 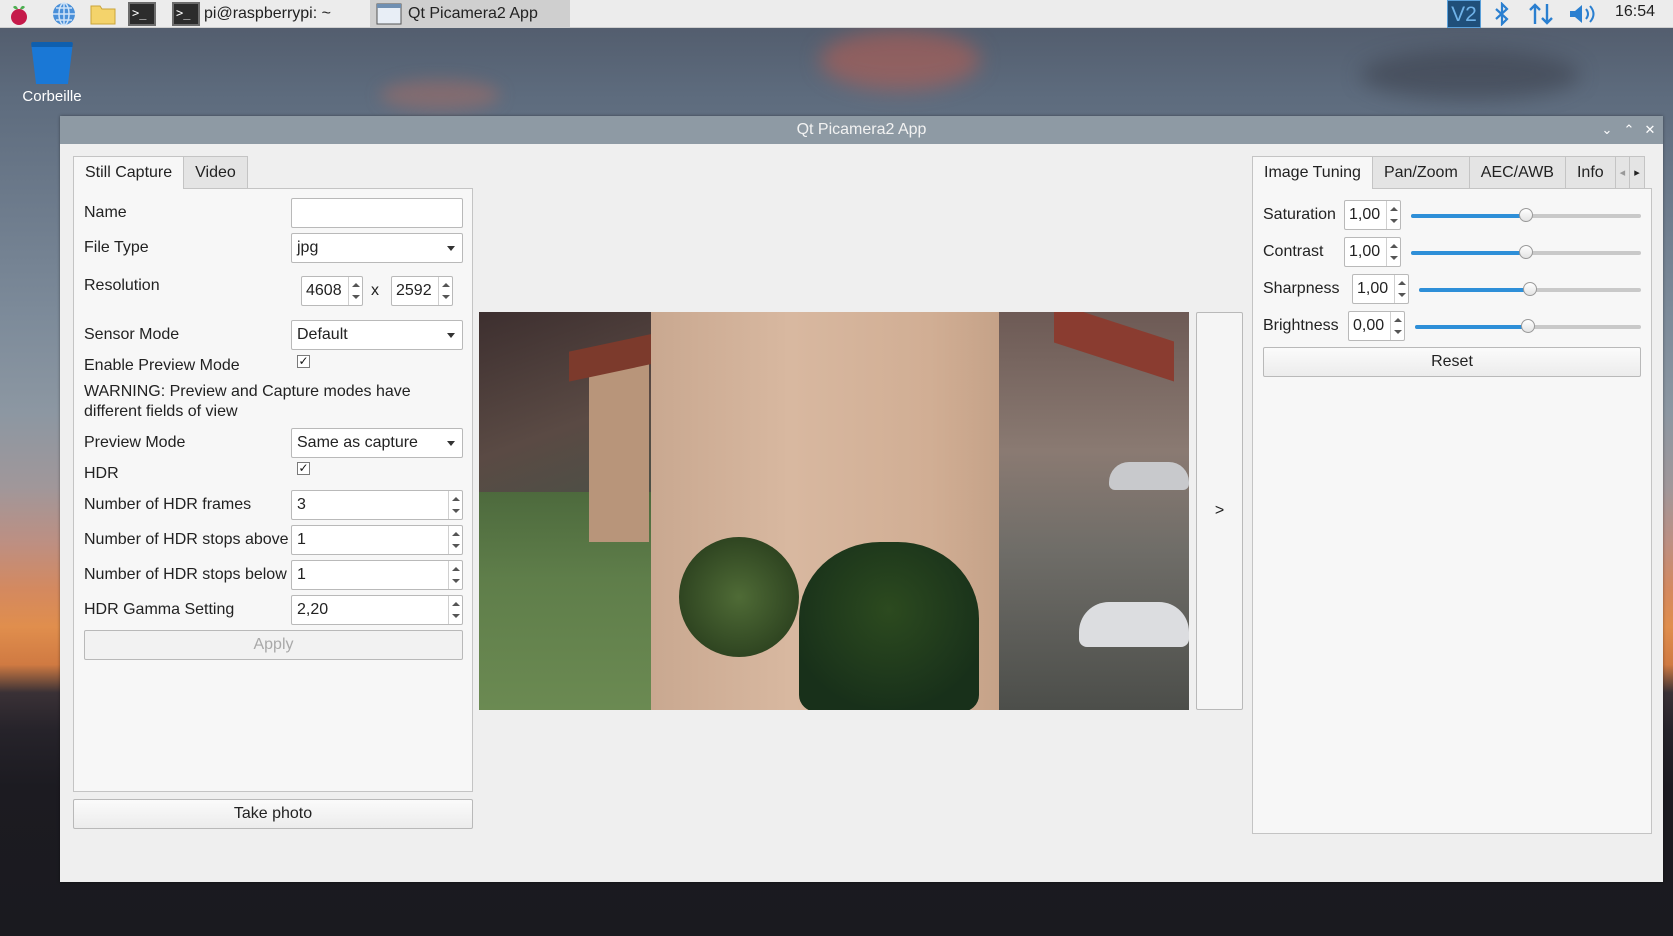 What do you see at coordinates (103, 14) in the screenshot?
I see `file-manager-icon` at bounding box center [103, 14].